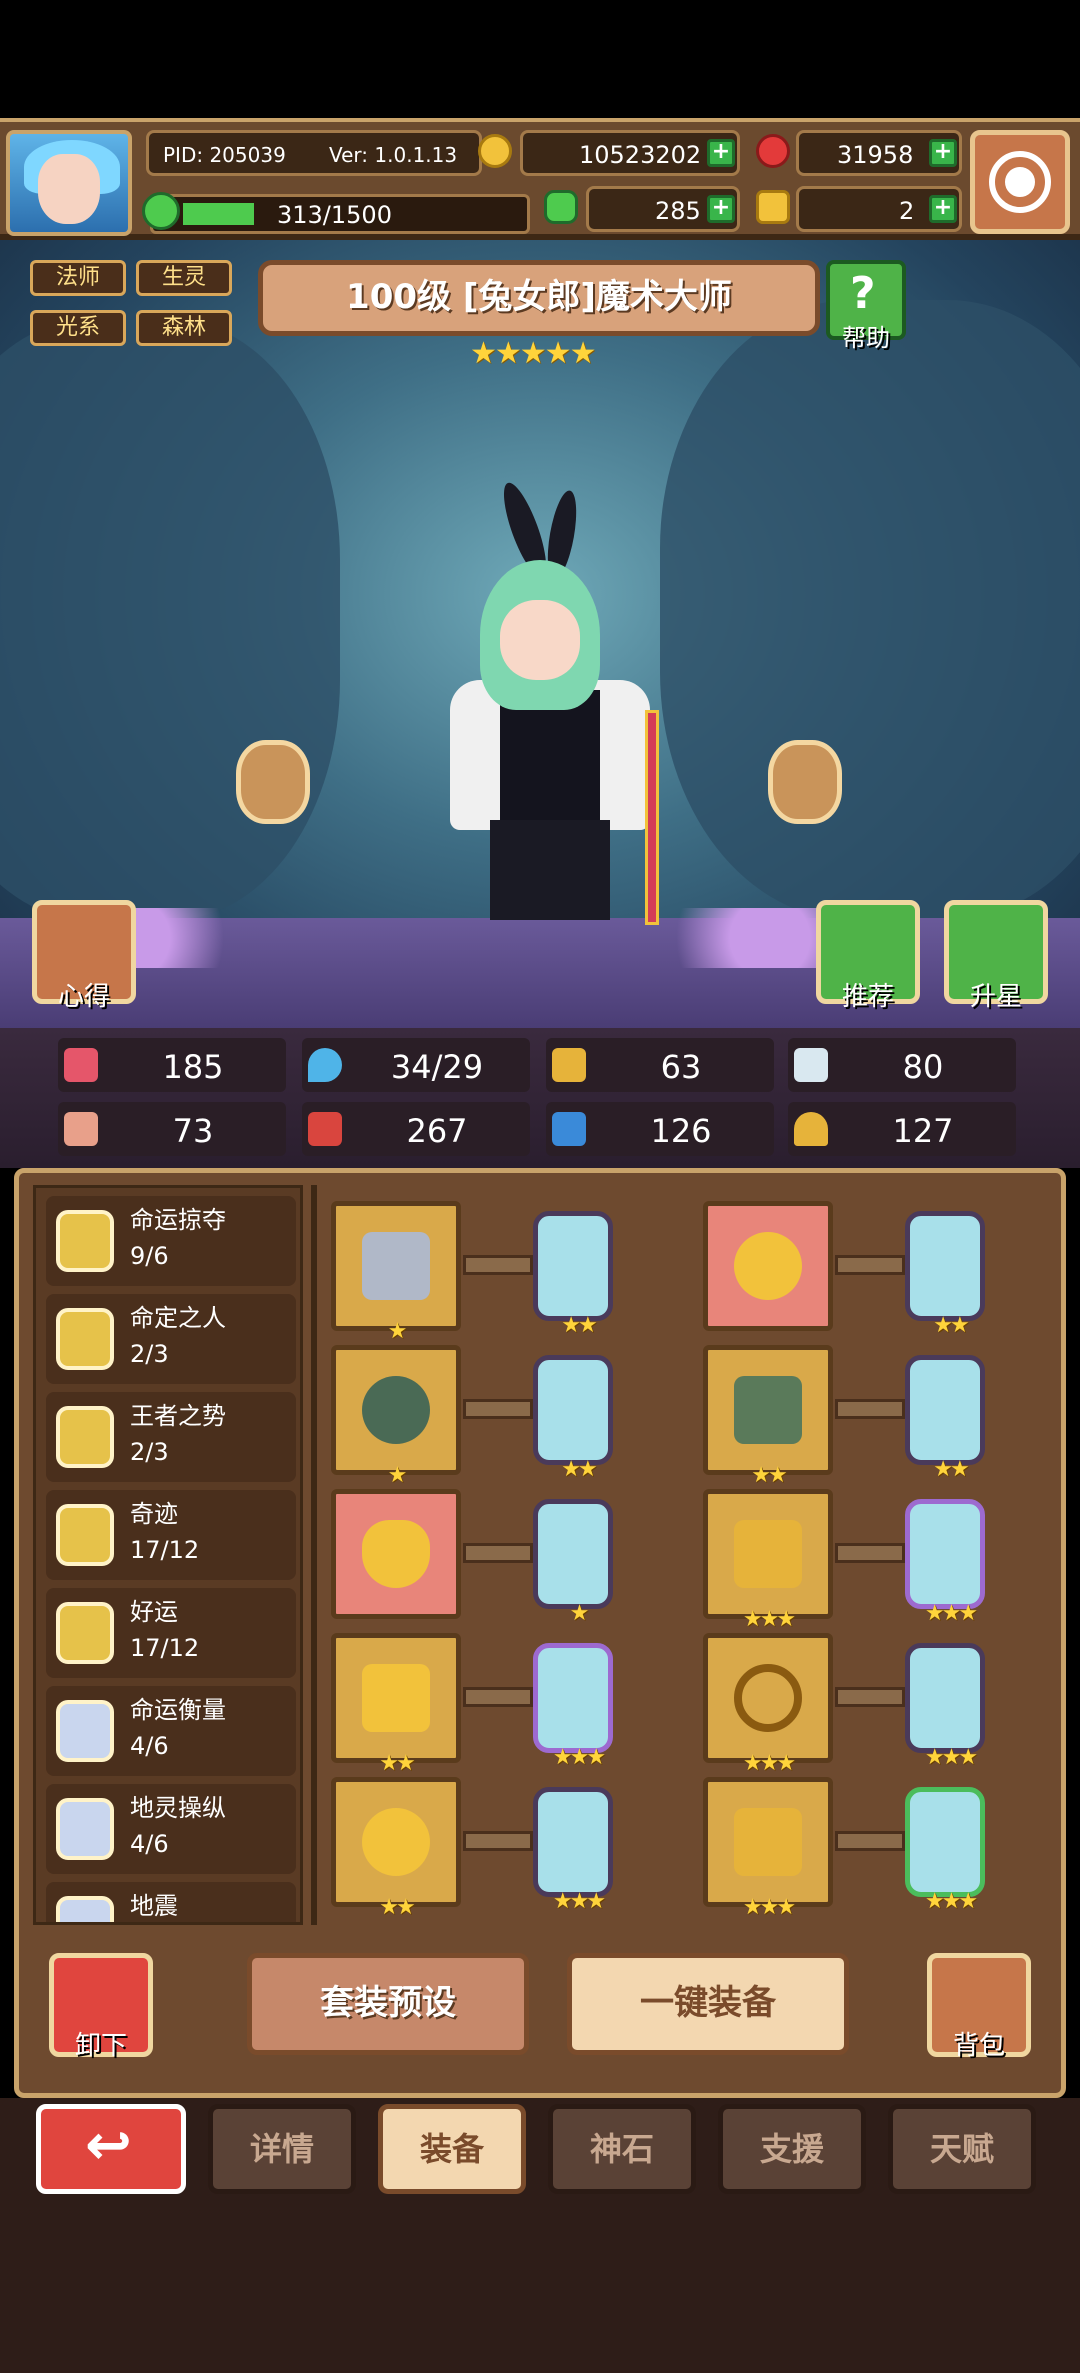 The image size is (1080, 2373). I want to click on item-stars: ★★, so click(769, 1475).